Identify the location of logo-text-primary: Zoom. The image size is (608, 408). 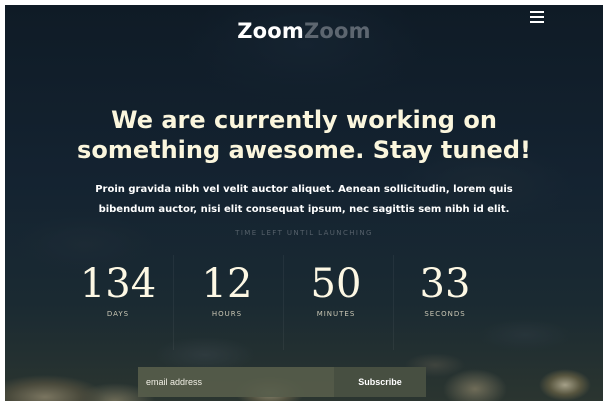
(270, 31).